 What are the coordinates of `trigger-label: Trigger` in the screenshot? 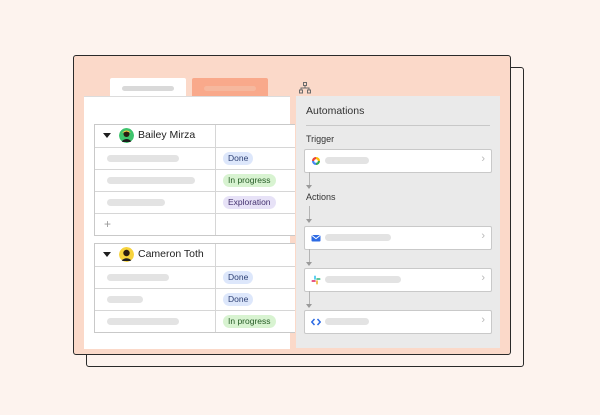 It's located at (320, 139).